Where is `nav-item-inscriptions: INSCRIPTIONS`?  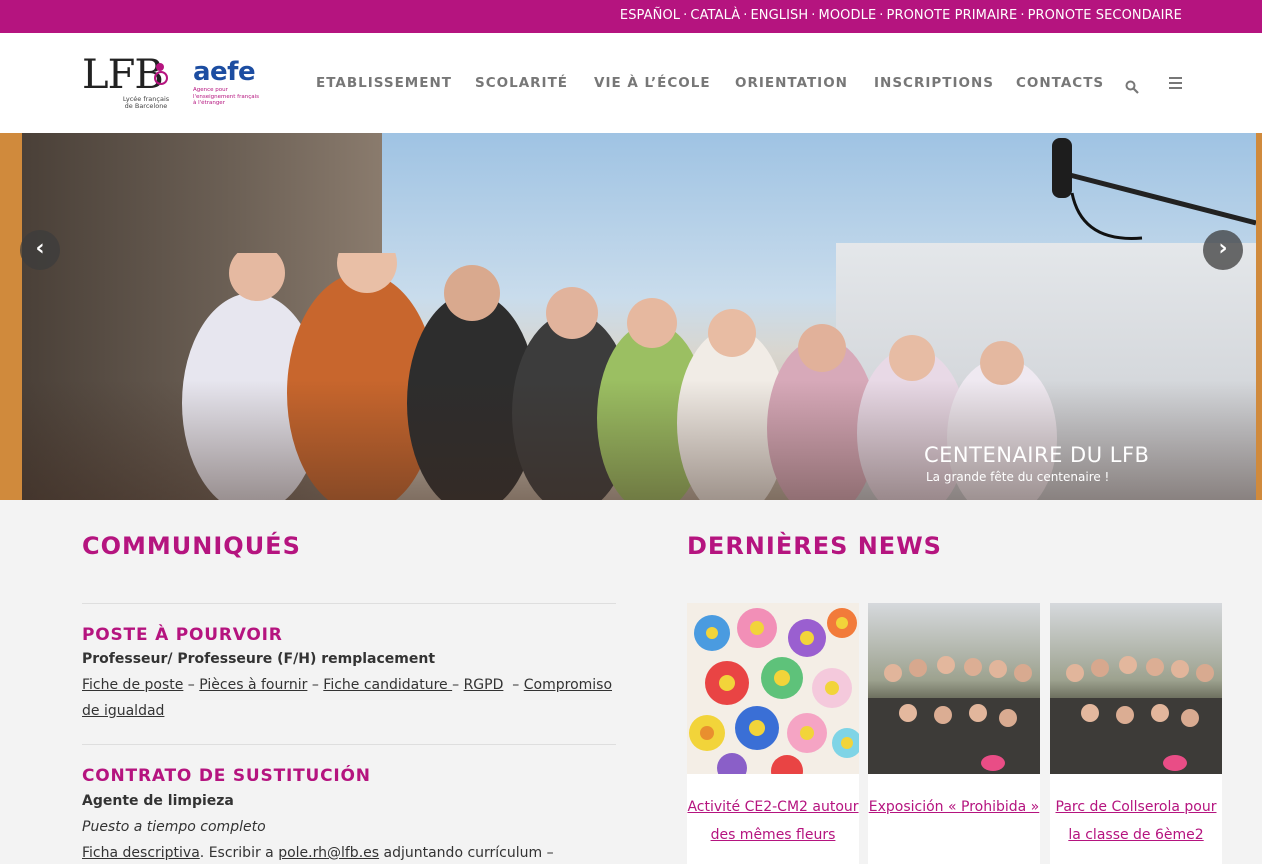
nav-item-inscriptions: INSCRIPTIONS is located at coordinates (934, 83).